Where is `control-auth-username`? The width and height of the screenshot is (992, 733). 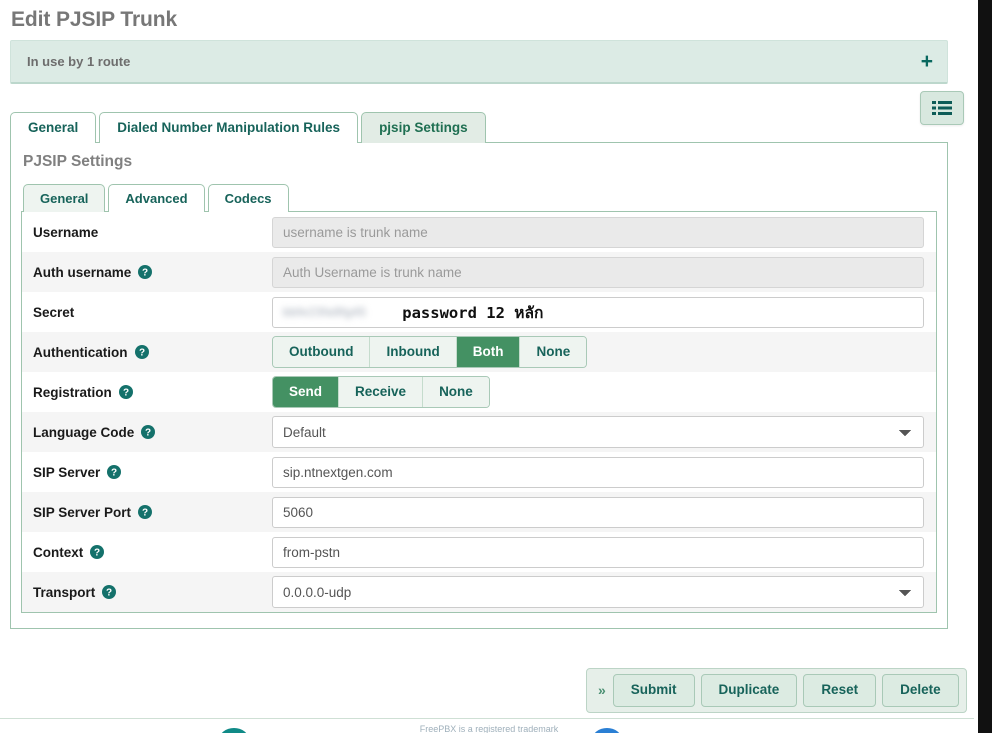 control-auth-username is located at coordinates (604, 272).